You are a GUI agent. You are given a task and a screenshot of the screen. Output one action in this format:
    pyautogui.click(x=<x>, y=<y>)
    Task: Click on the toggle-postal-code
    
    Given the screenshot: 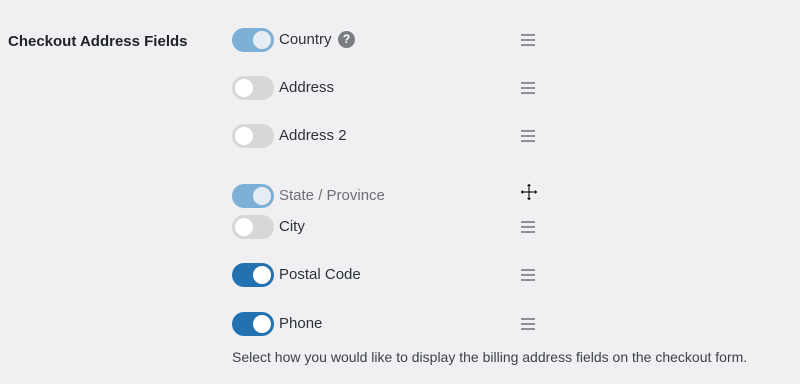 What is the action you would take?
    pyautogui.click(x=253, y=275)
    